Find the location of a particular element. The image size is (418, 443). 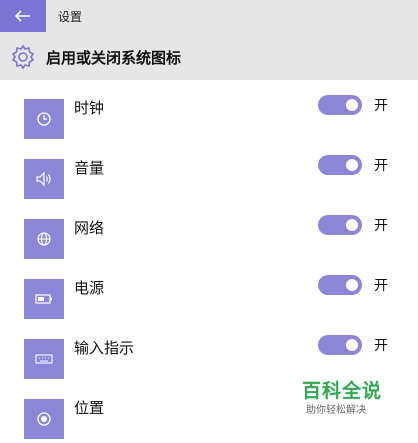

window-title: 设置 is located at coordinates (70, 17).